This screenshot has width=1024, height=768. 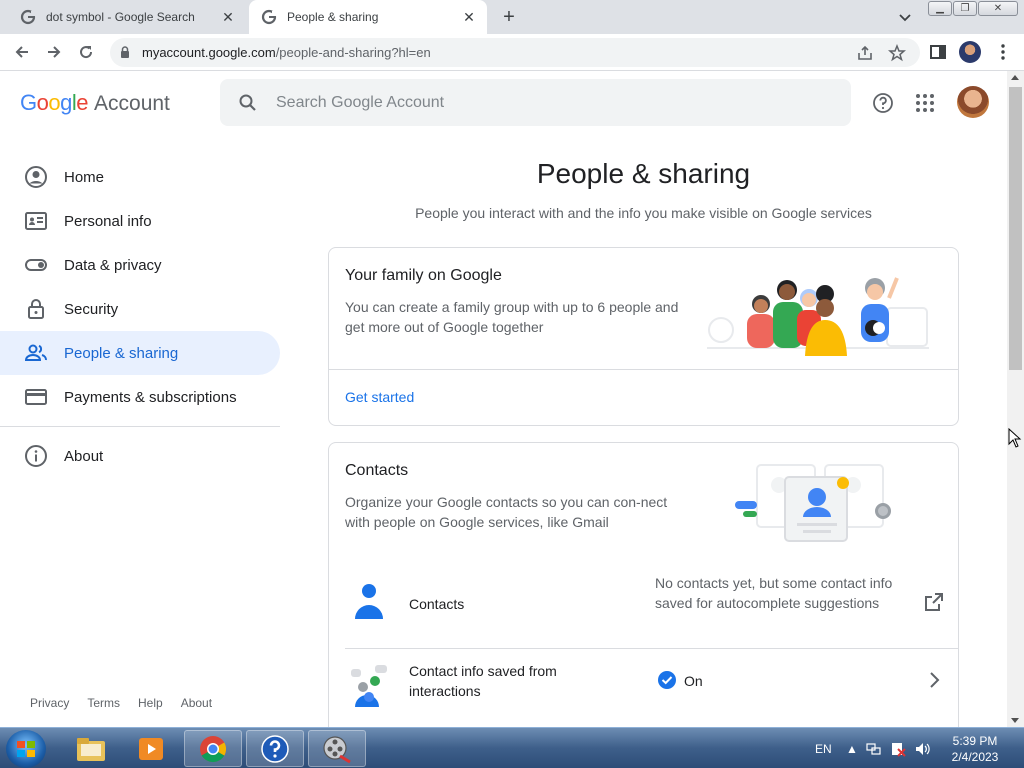 What do you see at coordinates (1015, 228) in the screenshot?
I see `scrollbar-thumb` at bounding box center [1015, 228].